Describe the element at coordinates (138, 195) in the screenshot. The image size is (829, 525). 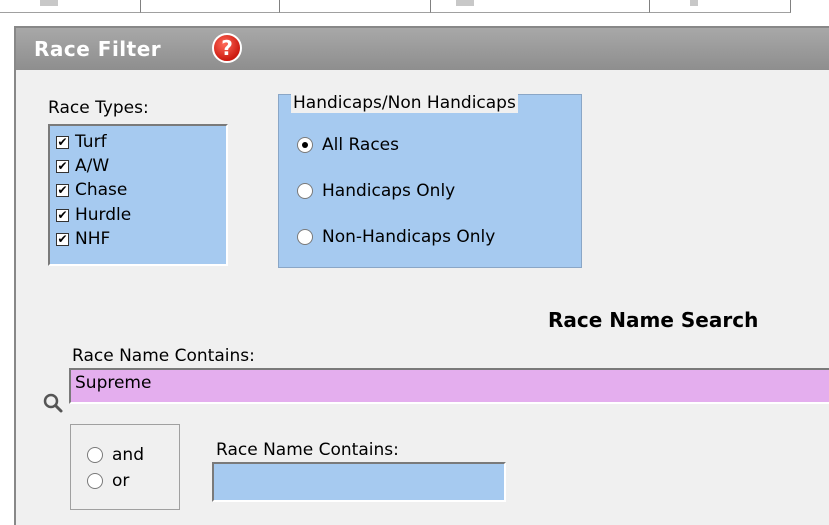
I see `race-types-list: ✔ Turf ✔ A/W ✔ Chase ✔ Hurdle ✔ NHF` at that location.